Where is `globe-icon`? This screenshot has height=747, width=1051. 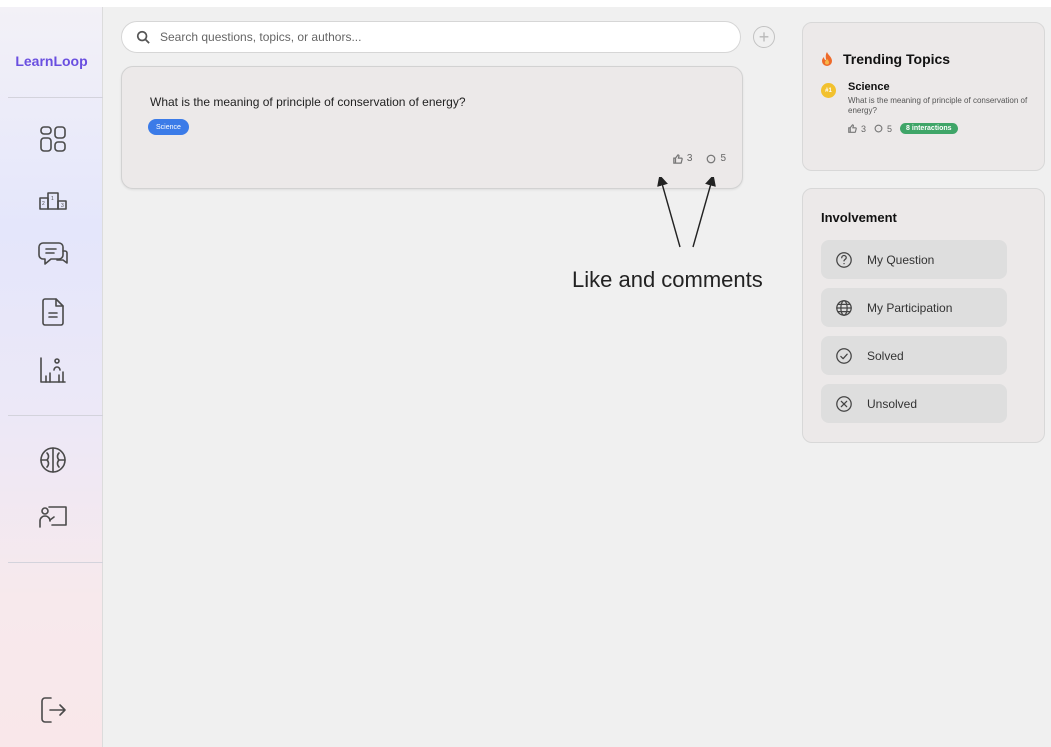
globe-icon is located at coordinates (844, 307).